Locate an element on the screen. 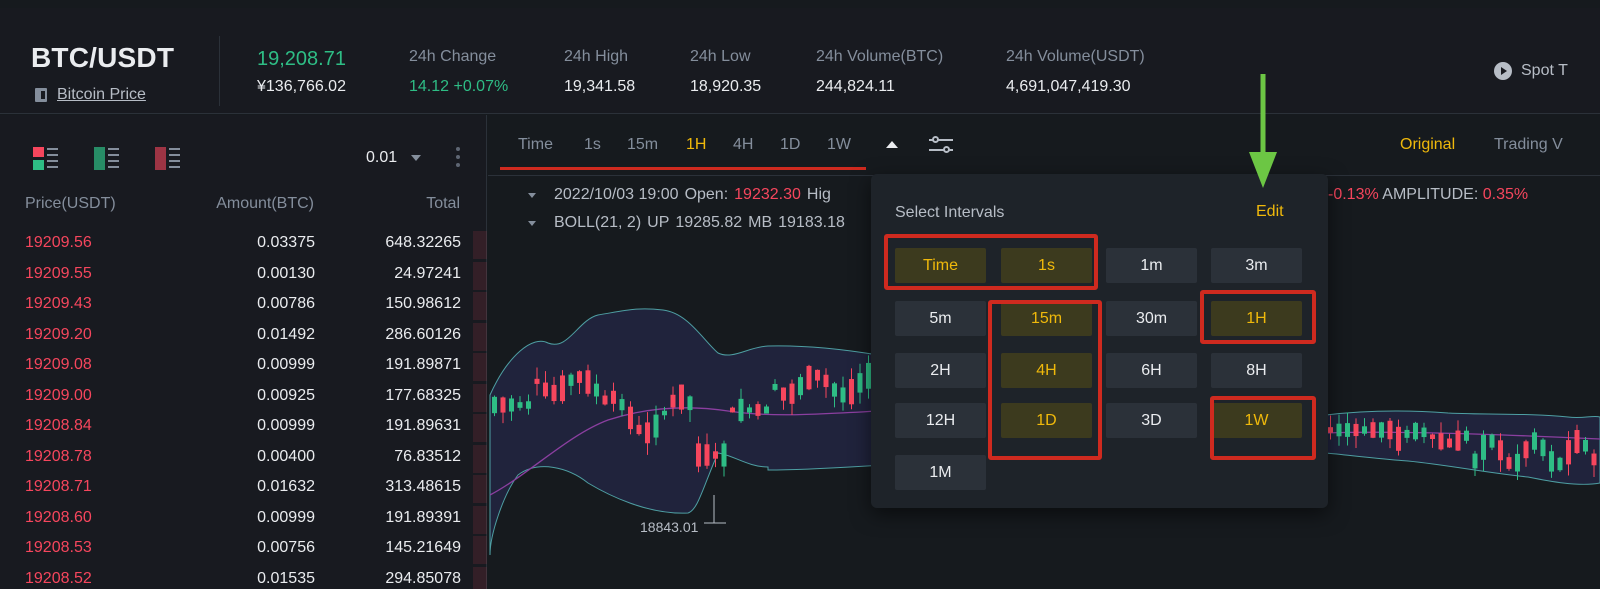 The width and height of the screenshot is (1600, 589). ohlc-date: 2022/10/03 19:00 is located at coordinates (616, 194).